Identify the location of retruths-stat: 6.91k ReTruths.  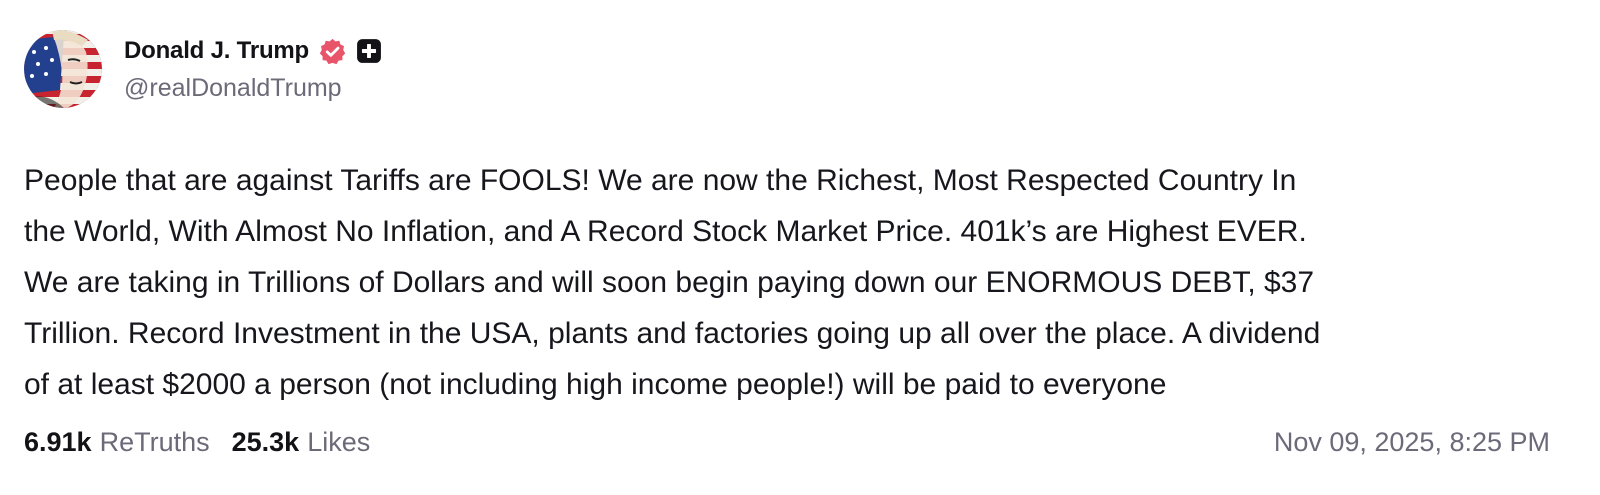
(117, 442).